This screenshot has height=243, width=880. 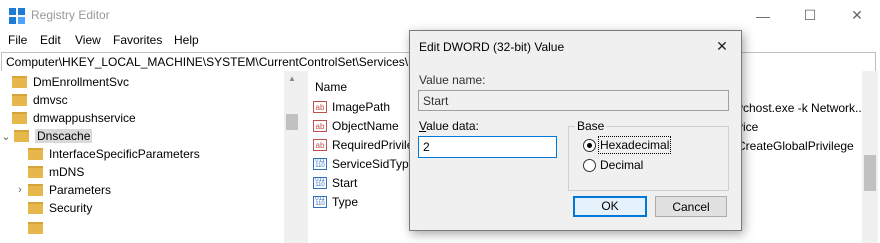 What do you see at coordinates (589, 165) in the screenshot?
I see `radio-decimal` at bounding box center [589, 165].